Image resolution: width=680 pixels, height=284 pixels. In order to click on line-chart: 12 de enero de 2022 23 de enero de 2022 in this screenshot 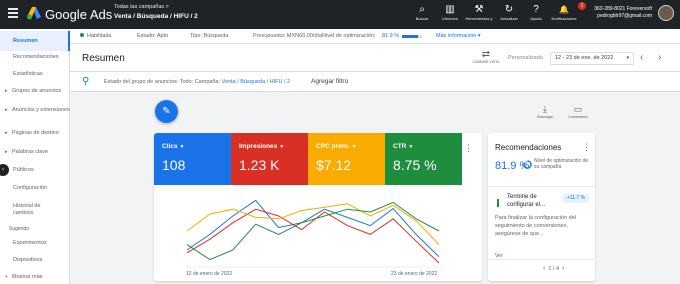, I will do `click(313, 238)`.